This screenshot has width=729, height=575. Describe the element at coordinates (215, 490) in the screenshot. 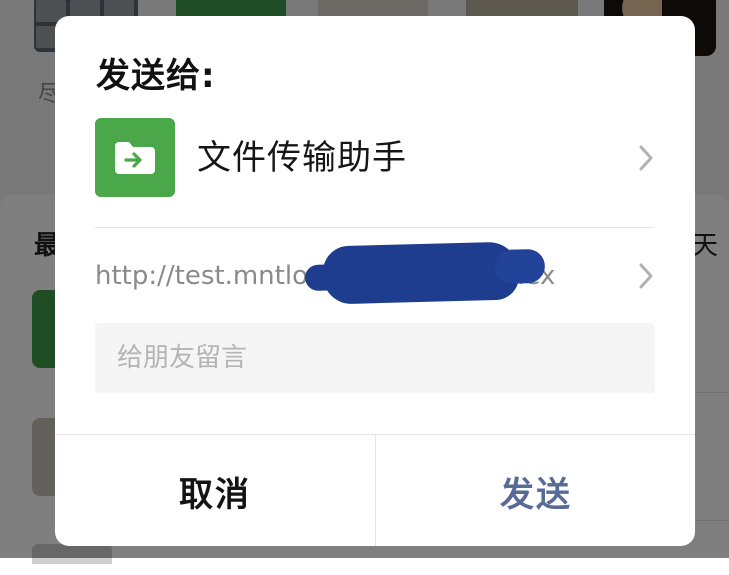

I see `cancel-button: 取消` at that location.